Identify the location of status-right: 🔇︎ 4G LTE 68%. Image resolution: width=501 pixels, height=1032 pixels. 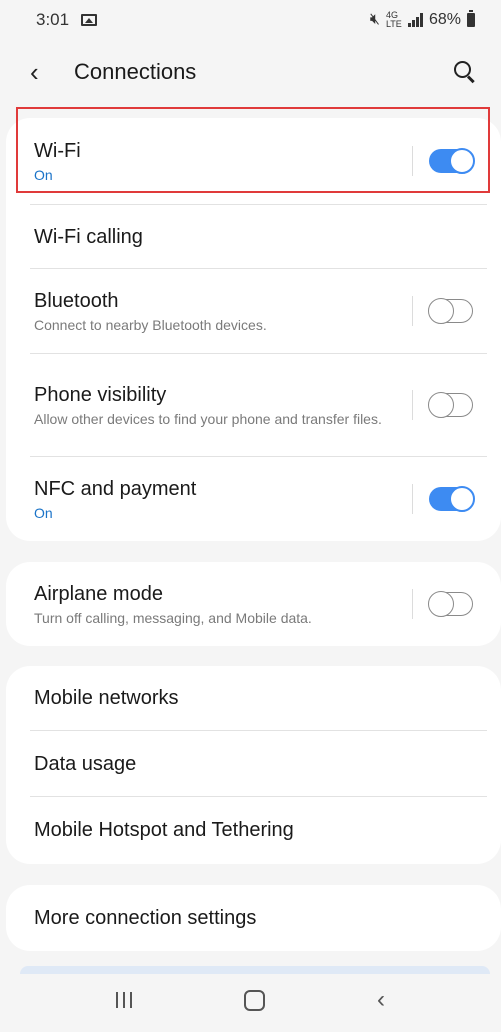
(422, 19).